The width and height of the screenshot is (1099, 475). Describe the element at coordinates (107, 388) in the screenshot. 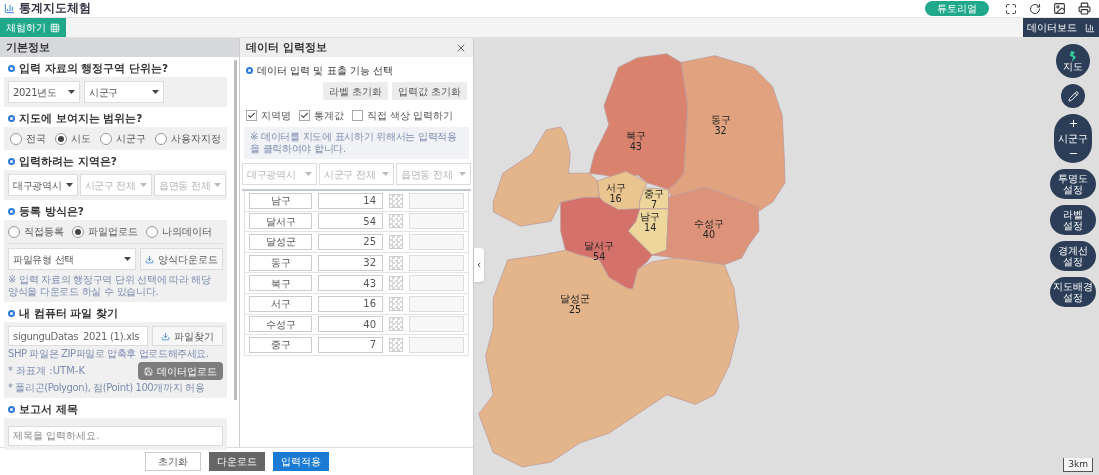

I see `hint-text: * 폴리곤(Polygon), 점(Point) 100개까지 허용` at that location.